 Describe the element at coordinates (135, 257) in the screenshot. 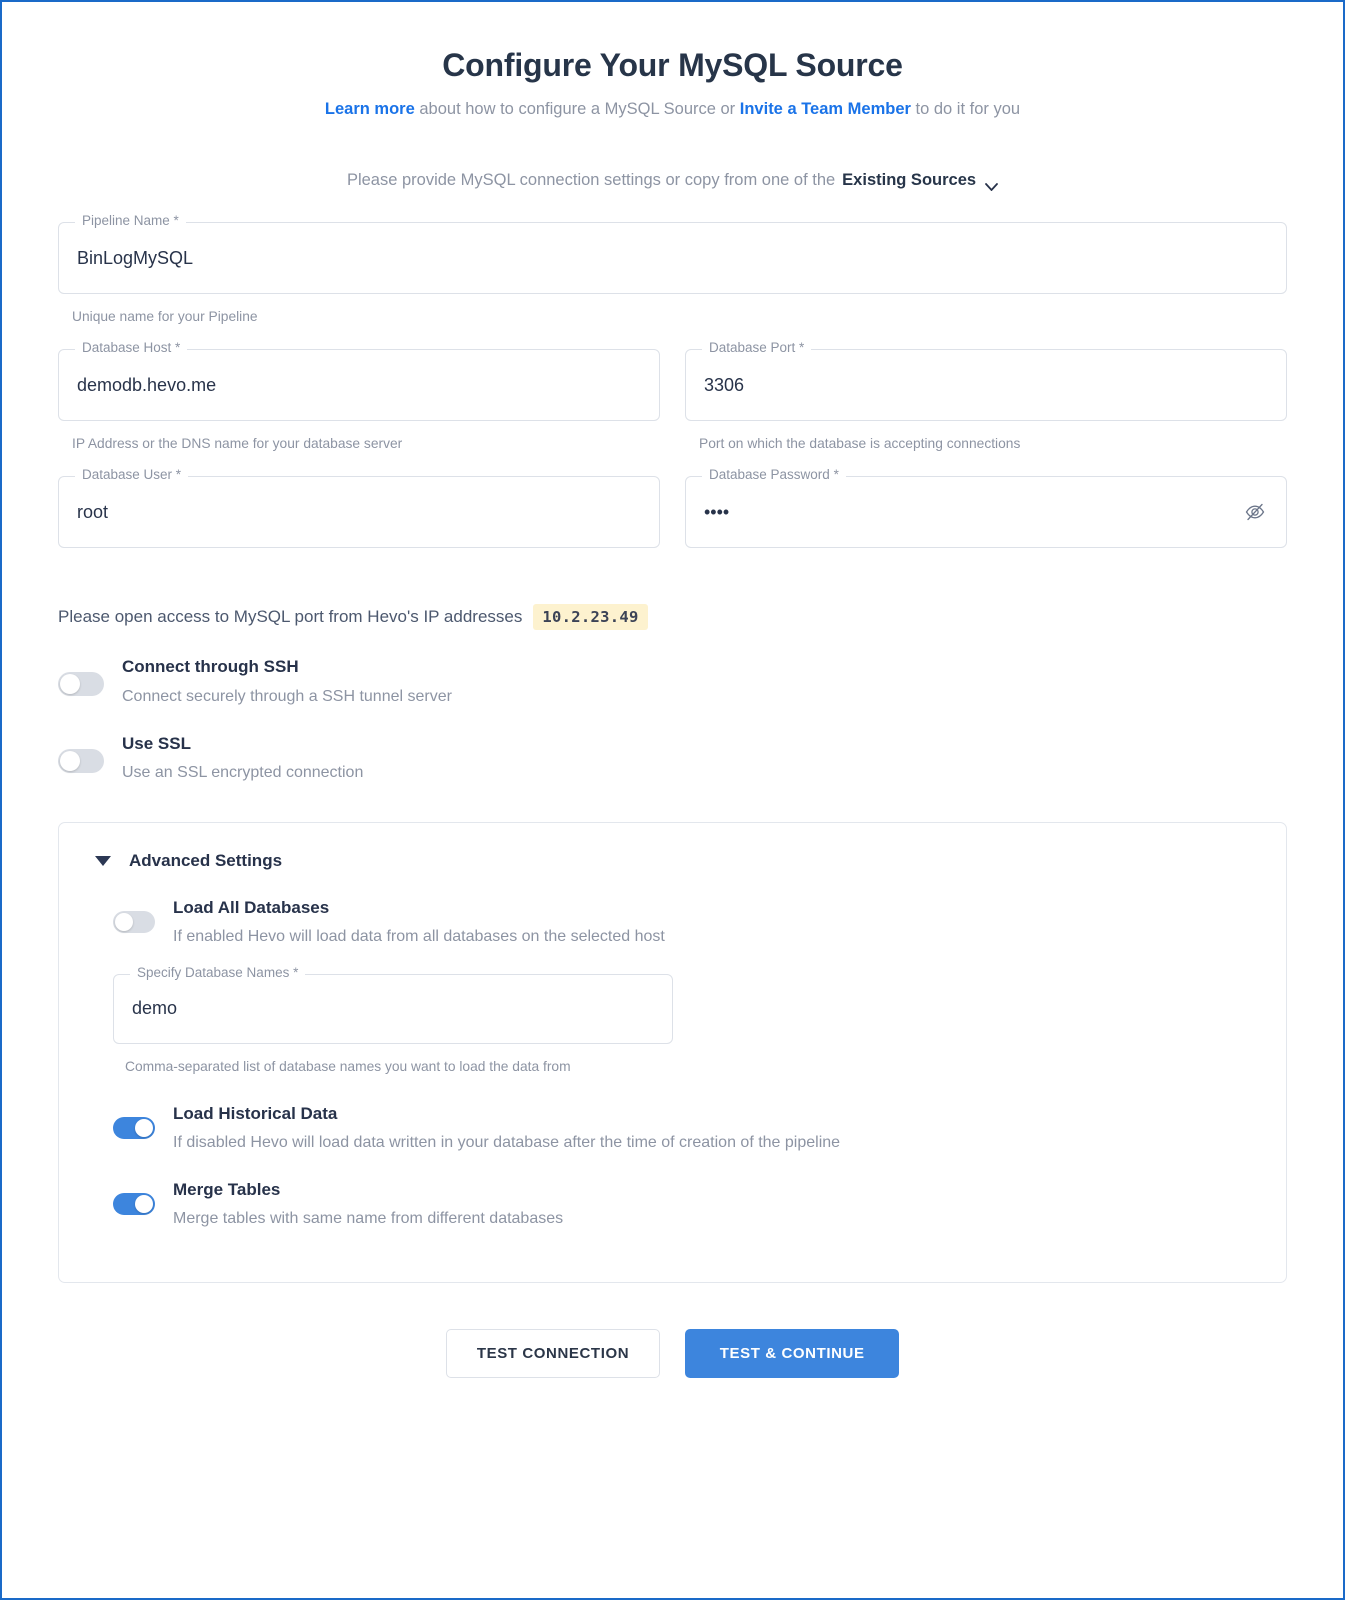

I see `pipeline-name-value: BinLogMySQL` at that location.